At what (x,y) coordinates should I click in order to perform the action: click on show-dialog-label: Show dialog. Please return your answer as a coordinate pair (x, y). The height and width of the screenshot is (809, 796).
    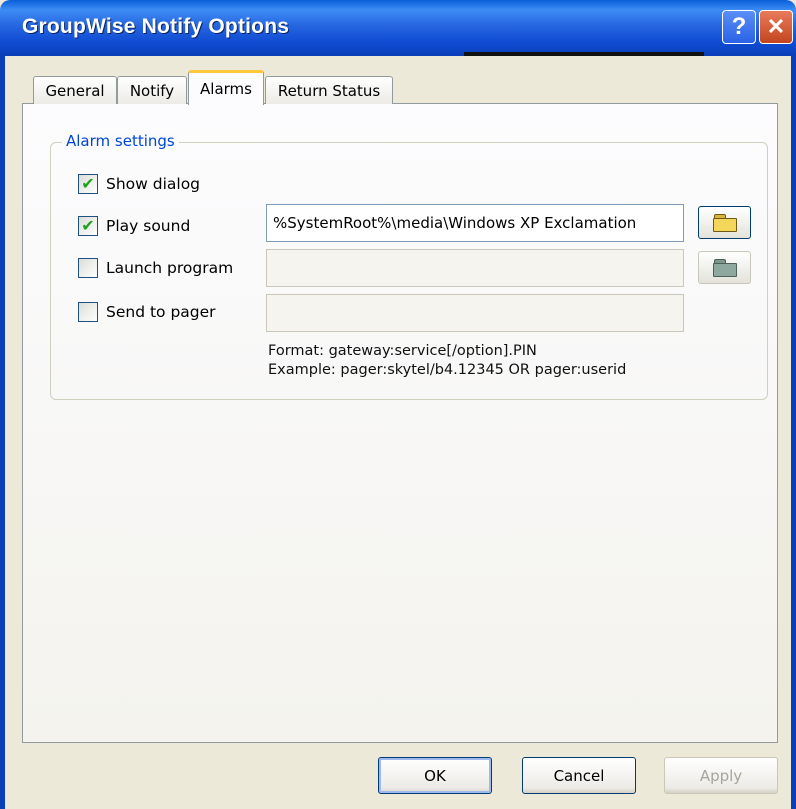
    Looking at the image, I should click on (153, 184).